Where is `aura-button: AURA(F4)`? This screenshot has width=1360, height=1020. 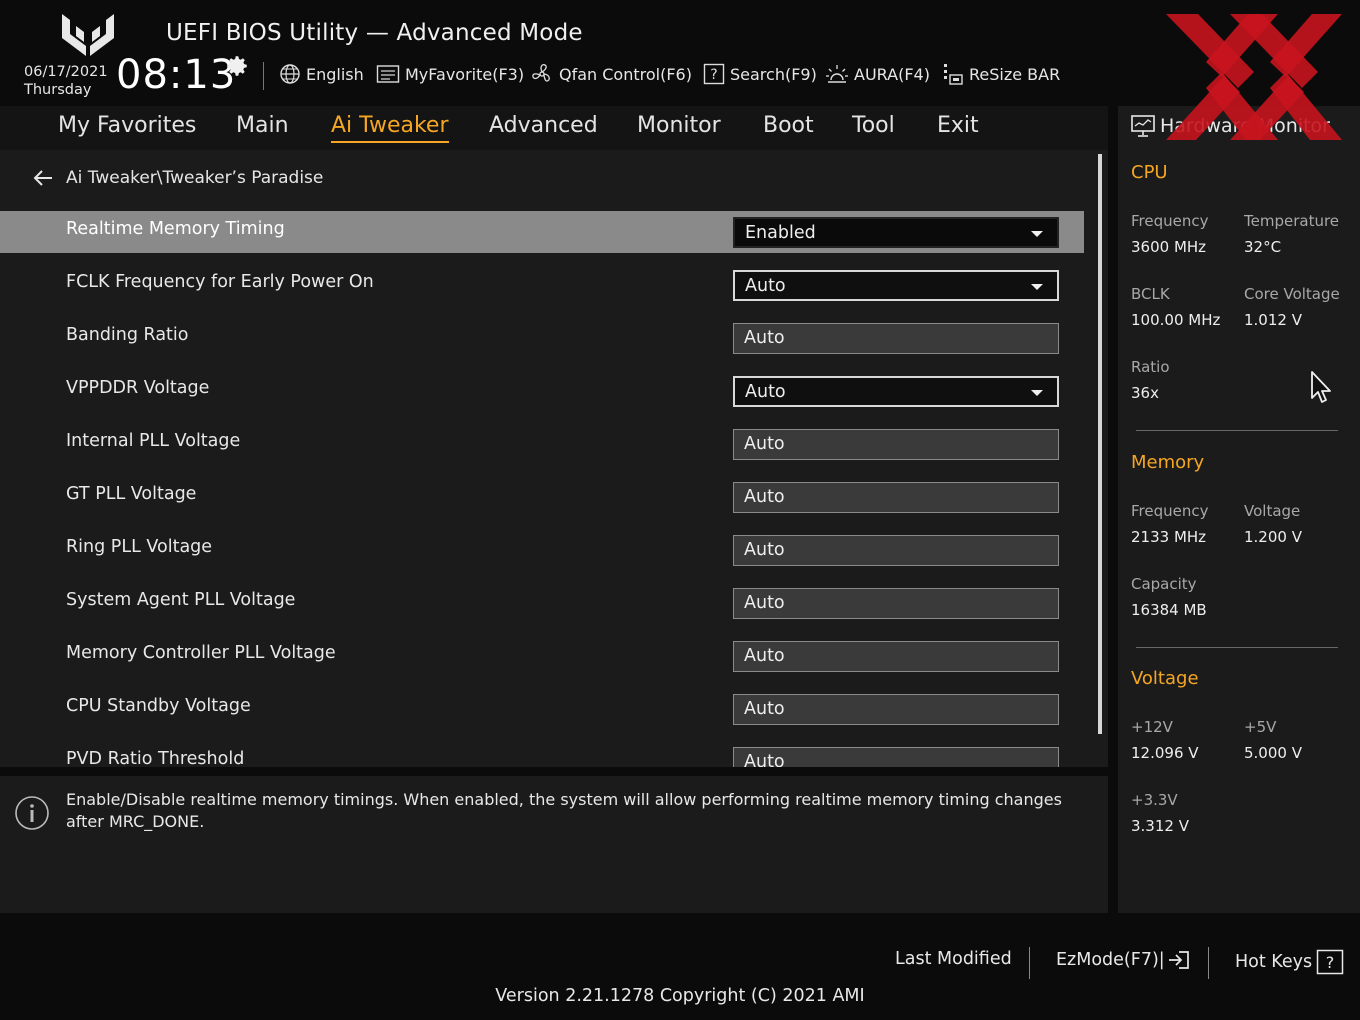 aura-button: AURA(F4) is located at coordinates (877, 74).